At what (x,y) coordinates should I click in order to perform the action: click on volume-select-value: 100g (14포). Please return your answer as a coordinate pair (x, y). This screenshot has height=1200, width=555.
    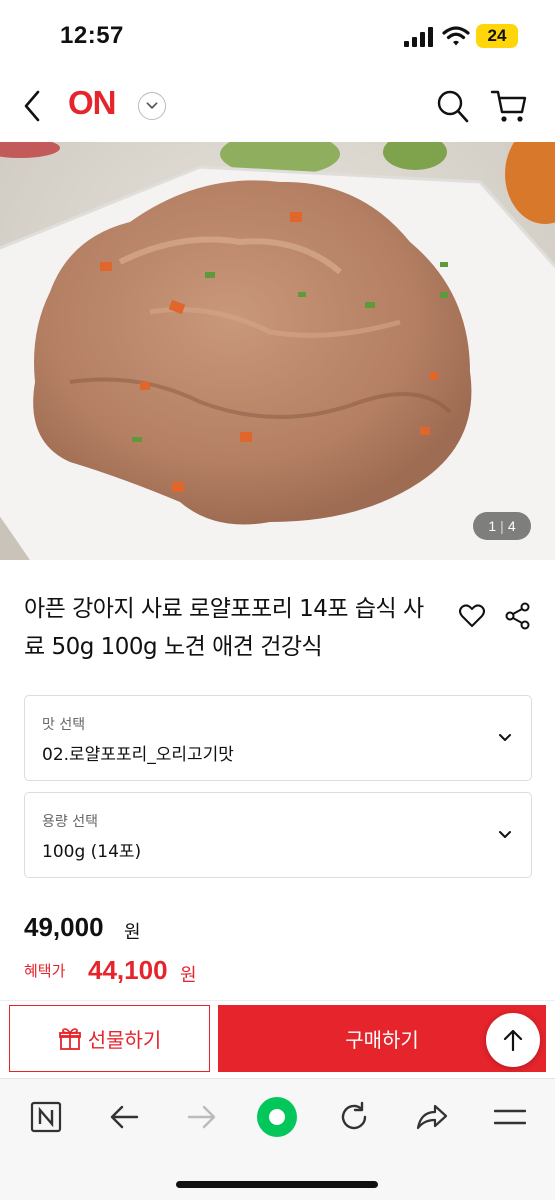
    Looking at the image, I should click on (92, 852).